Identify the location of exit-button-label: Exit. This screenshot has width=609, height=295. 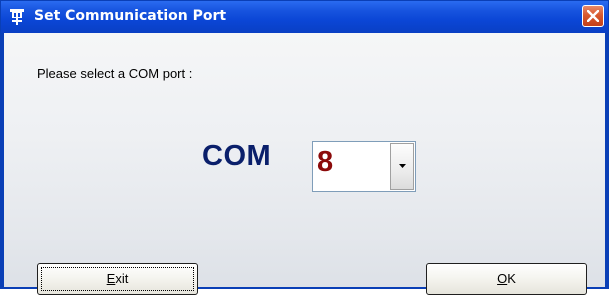
(117, 278).